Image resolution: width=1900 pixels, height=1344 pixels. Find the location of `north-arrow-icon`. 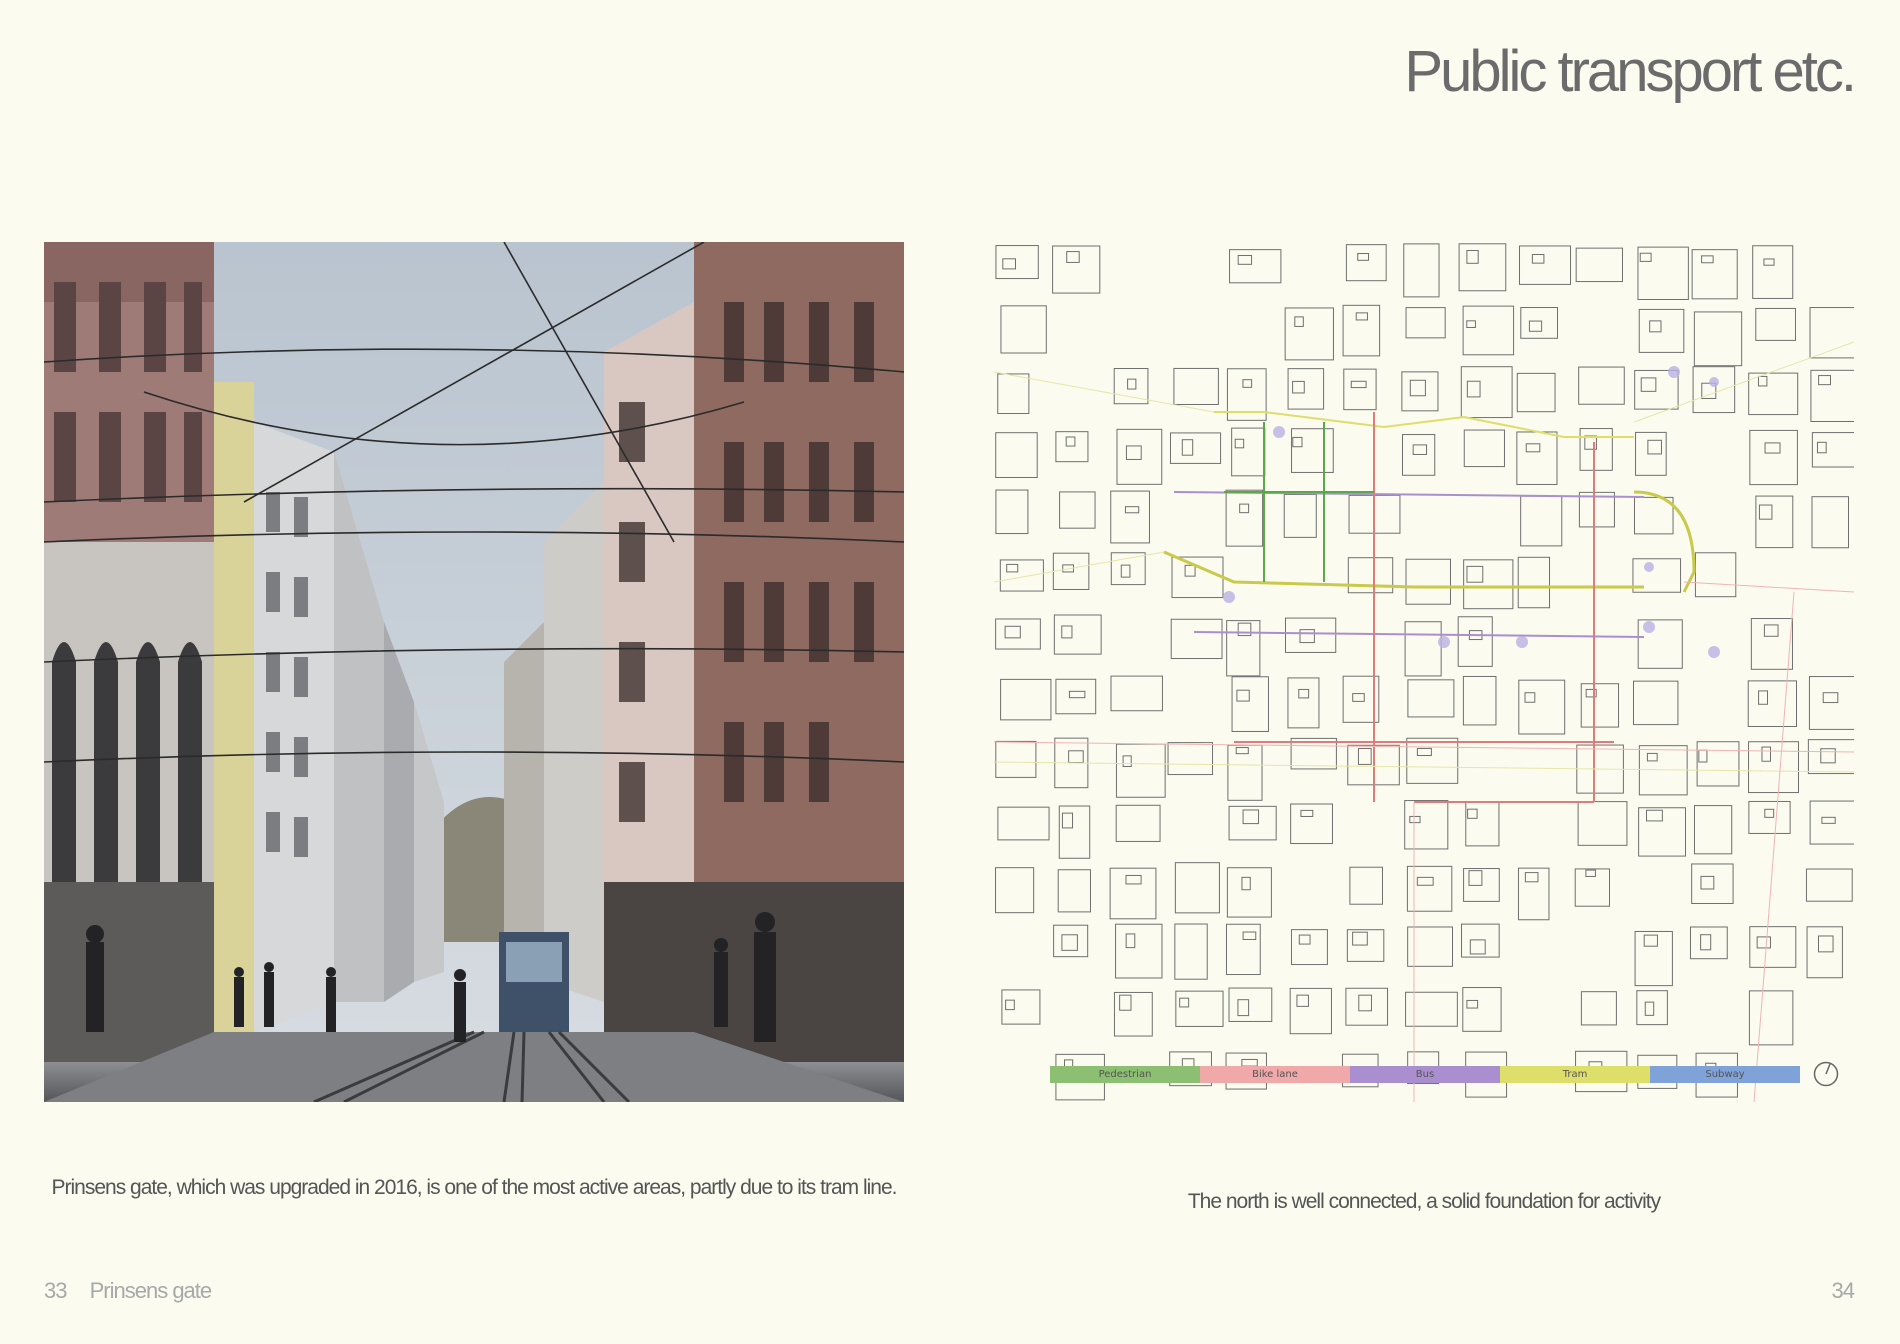

north-arrow-icon is located at coordinates (1826, 1074).